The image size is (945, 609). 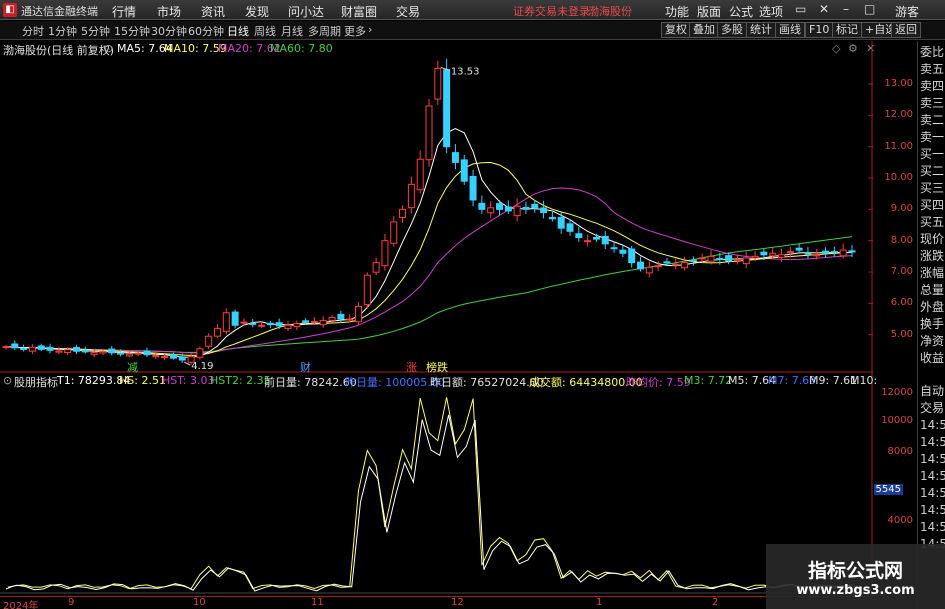 What do you see at coordinates (869, 9) in the screenshot?
I see `maximize-icon: □` at bounding box center [869, 9].